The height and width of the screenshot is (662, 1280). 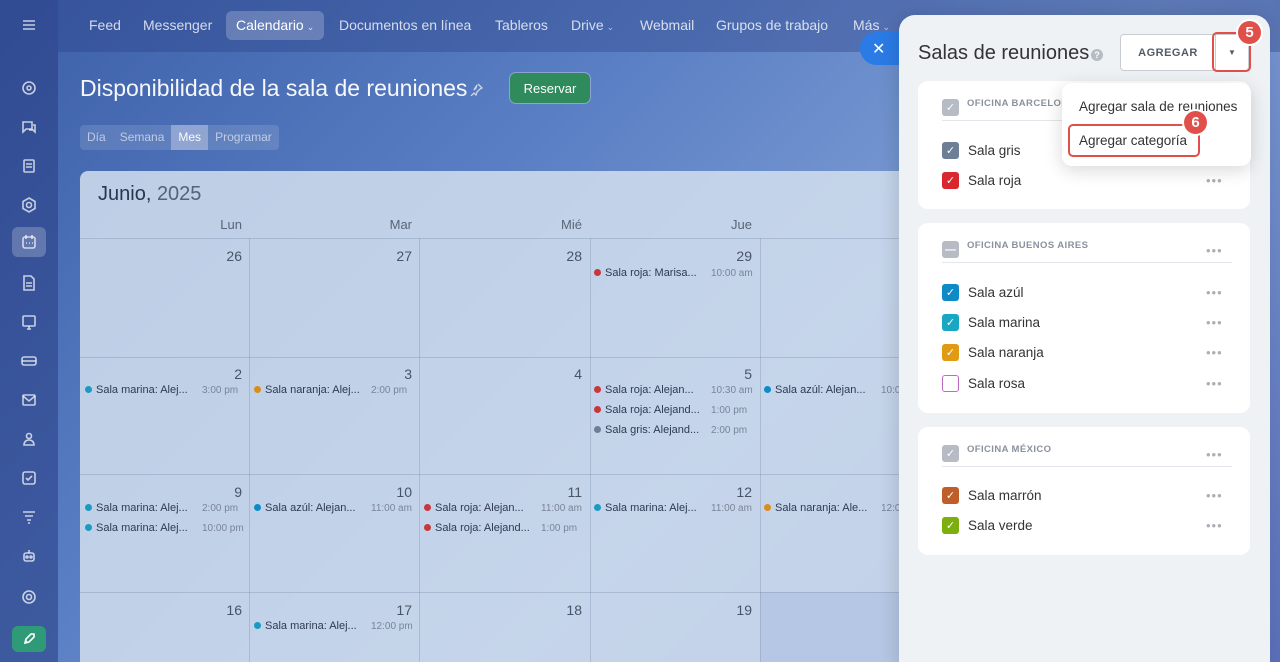 I want to click on tab-week: Semana, so click(x=142, y=137).